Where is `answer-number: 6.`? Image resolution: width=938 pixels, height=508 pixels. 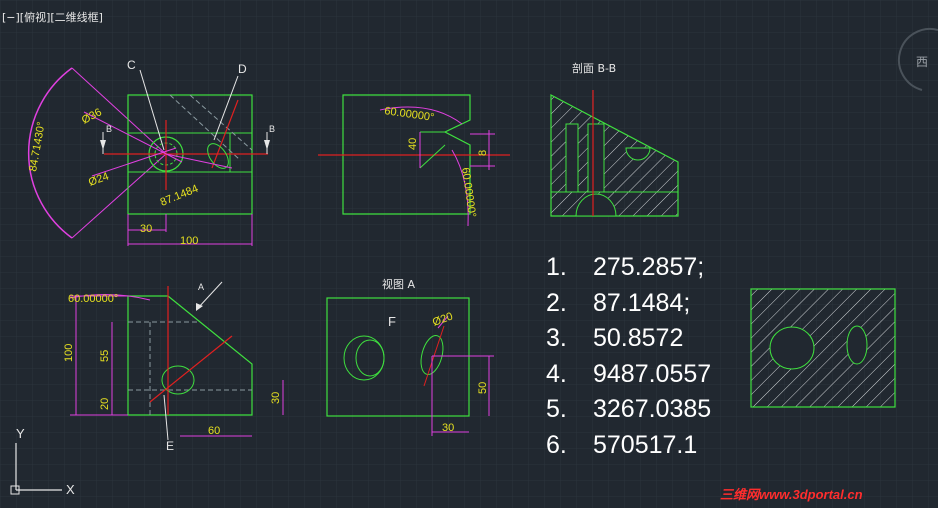
answer-number: 6. is located at coordinates (556, 444).